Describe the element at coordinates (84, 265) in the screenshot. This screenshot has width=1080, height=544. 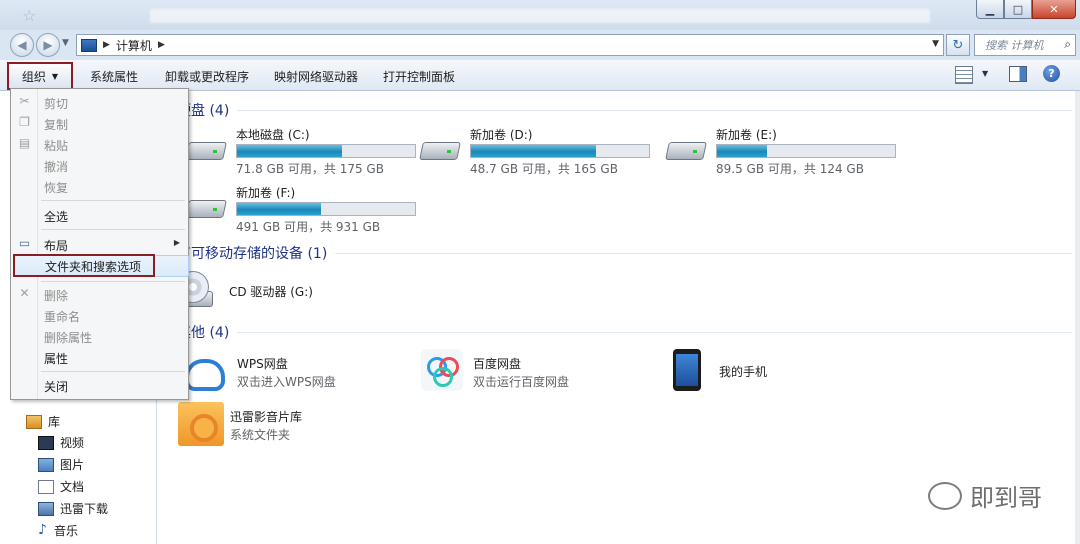
I see `highlight-annotation-box` at that location.